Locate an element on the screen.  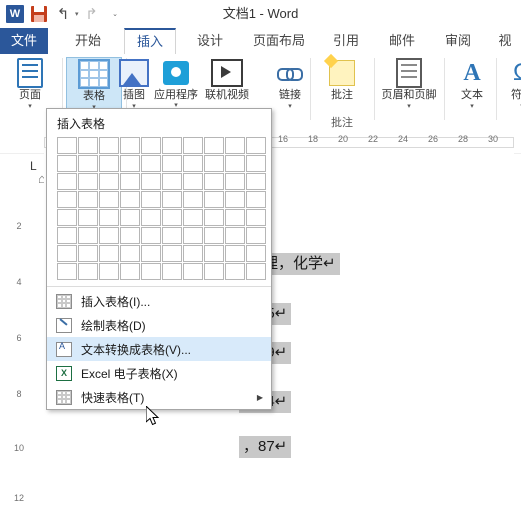
tab-page-layout: 页面布局 is located at coordinates (279, 41).